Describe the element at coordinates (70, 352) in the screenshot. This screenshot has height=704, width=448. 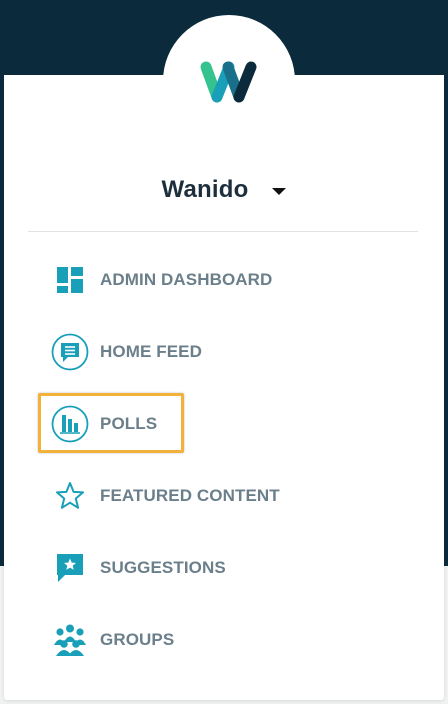
I see `feed-icon` at that location.